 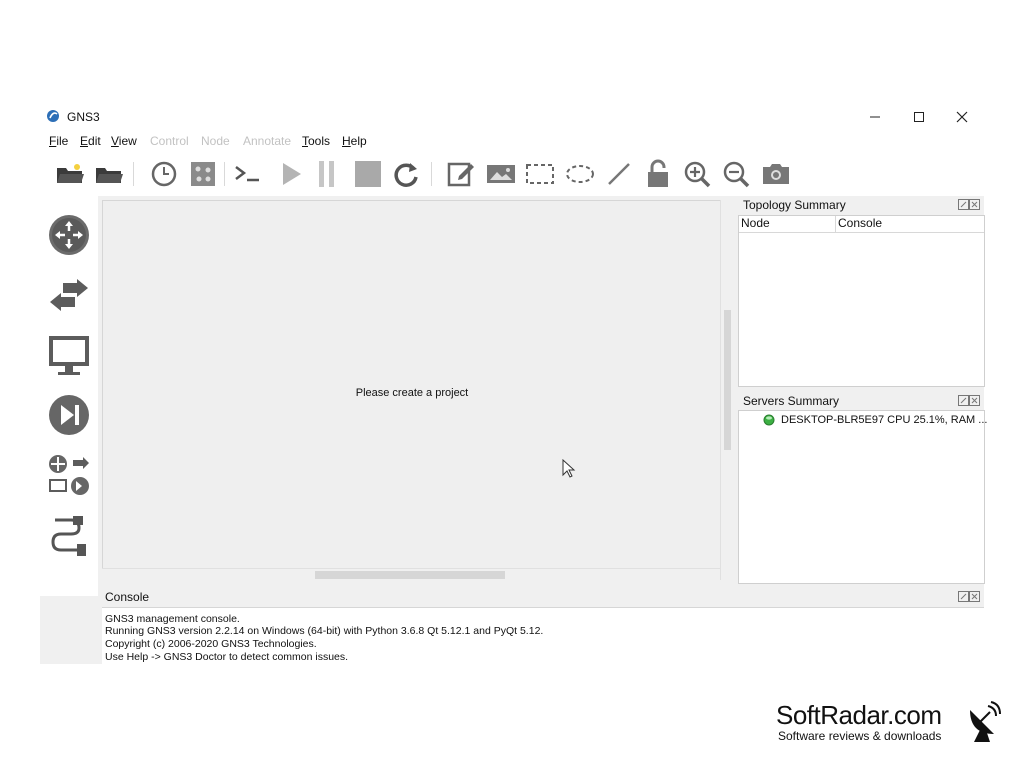 What do you see at coordinates (769, 420) in the screenshot?
I see `server-status-icon` at bounding box center [769, 420].